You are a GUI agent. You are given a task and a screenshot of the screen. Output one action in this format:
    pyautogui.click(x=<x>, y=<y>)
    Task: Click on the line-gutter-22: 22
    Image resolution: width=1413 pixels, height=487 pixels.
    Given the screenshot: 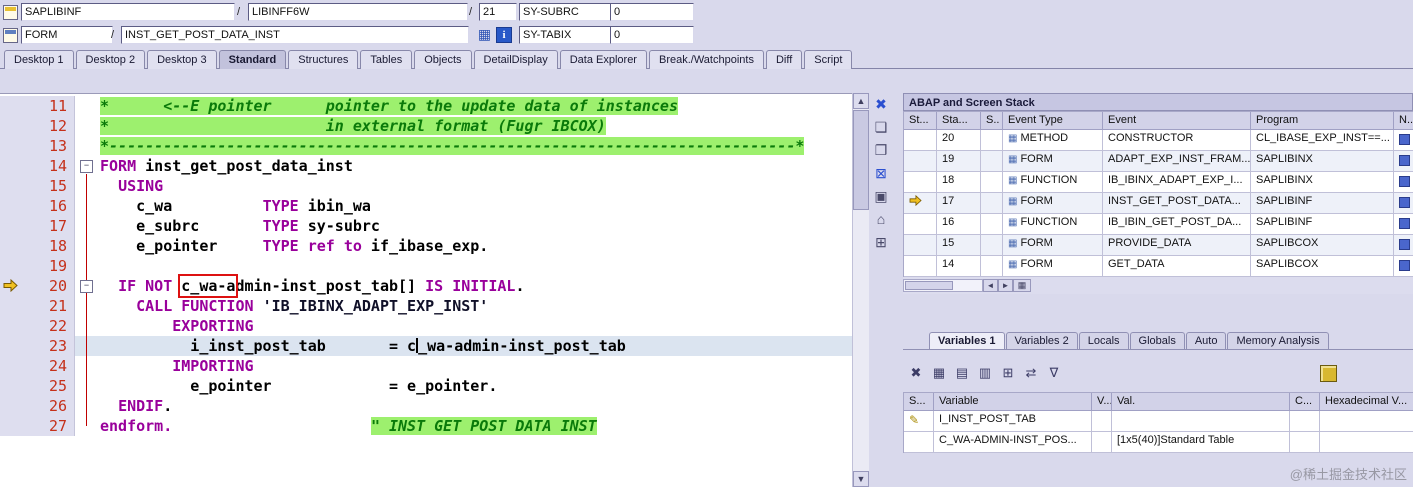 What is the action you would take?
    pyautogui.click(x=37, y=326)
    